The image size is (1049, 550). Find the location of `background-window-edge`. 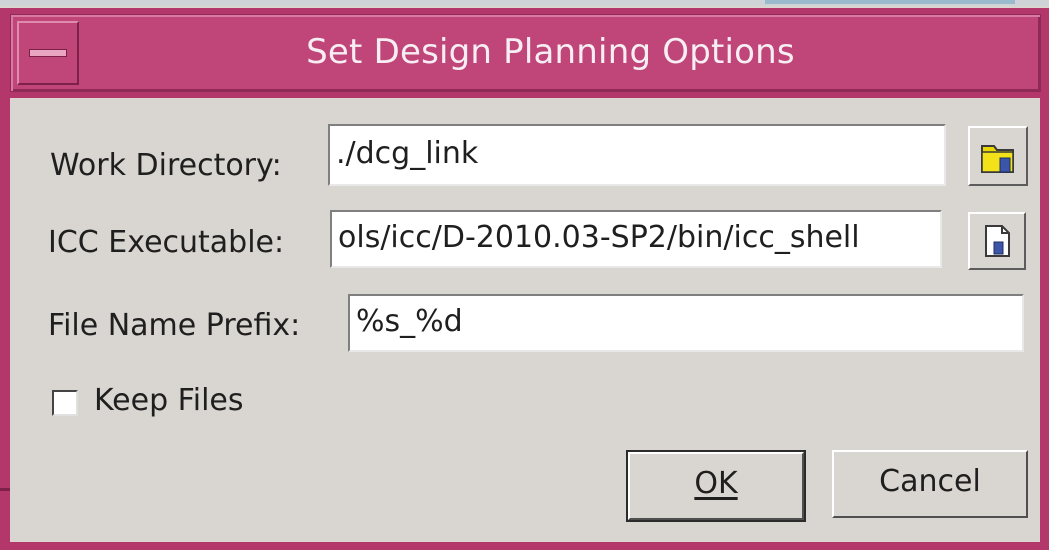

background-window-edge is located at coordinates (890, 2).